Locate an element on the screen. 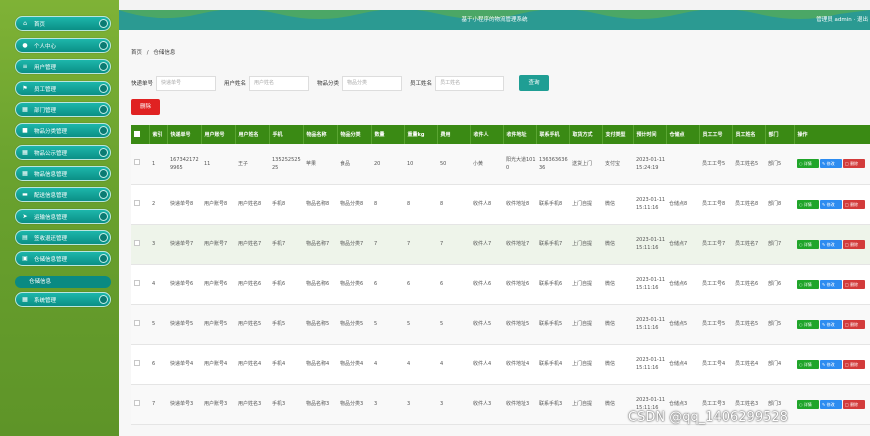 The width and height of the screenshot is (870, 436). table-cell: 仓储点5 is located at coordinates (682, 324).